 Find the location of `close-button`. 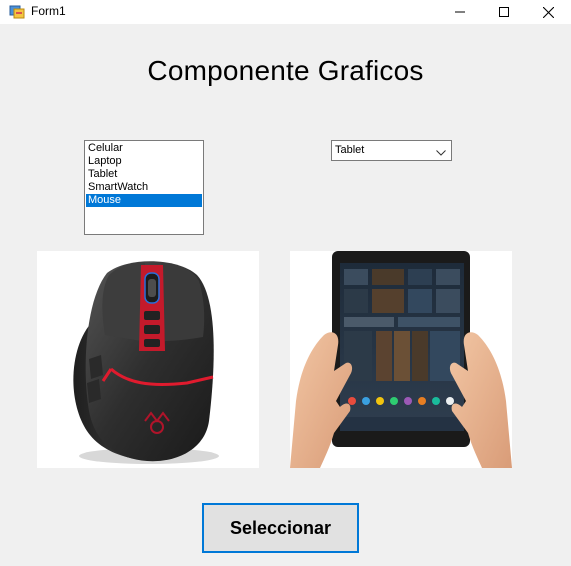

close-button is located at coordinates (548, 12).